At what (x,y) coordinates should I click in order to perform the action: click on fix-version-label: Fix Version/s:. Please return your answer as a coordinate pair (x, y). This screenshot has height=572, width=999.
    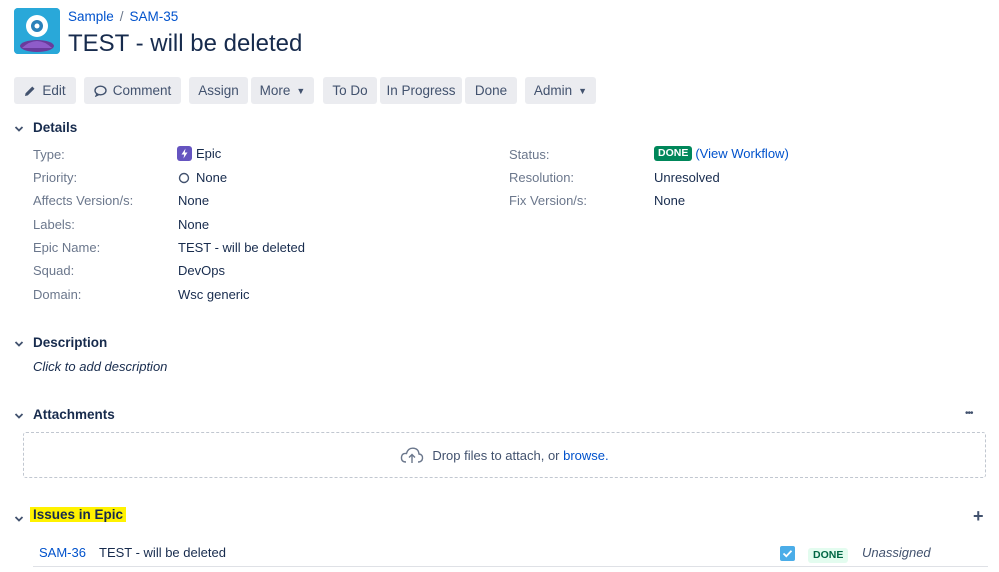
    Looking at the image, I should click on (548, 200).